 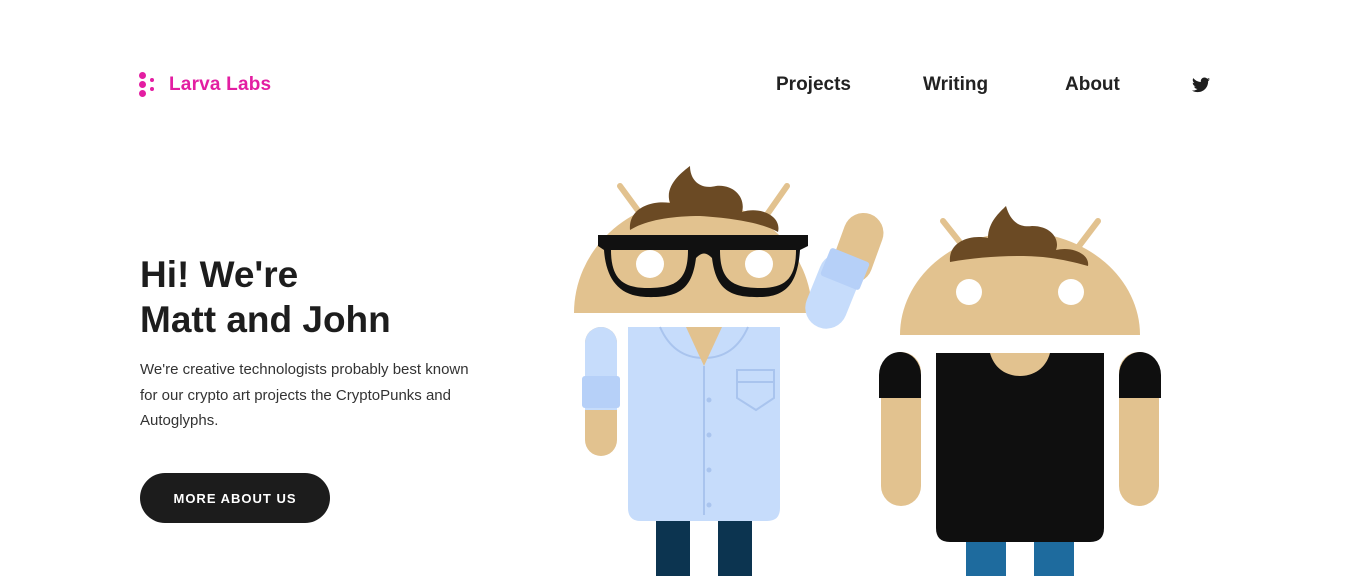 I want to click on more-about-us-button: MORE ABOUT US, so click(x=235, y=498).